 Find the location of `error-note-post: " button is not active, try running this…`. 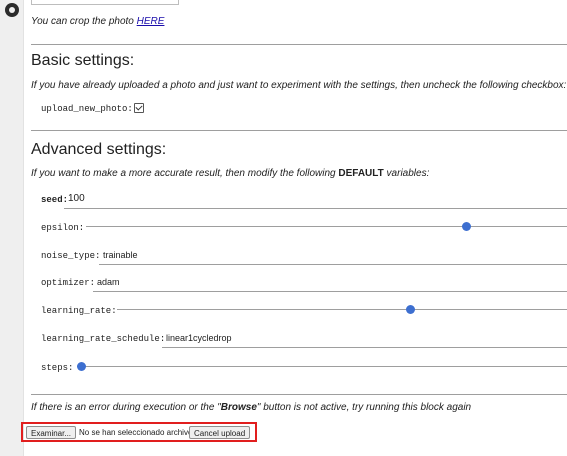

error-note-post: " button is not active, try running this… is located at coordinates (364, 407).